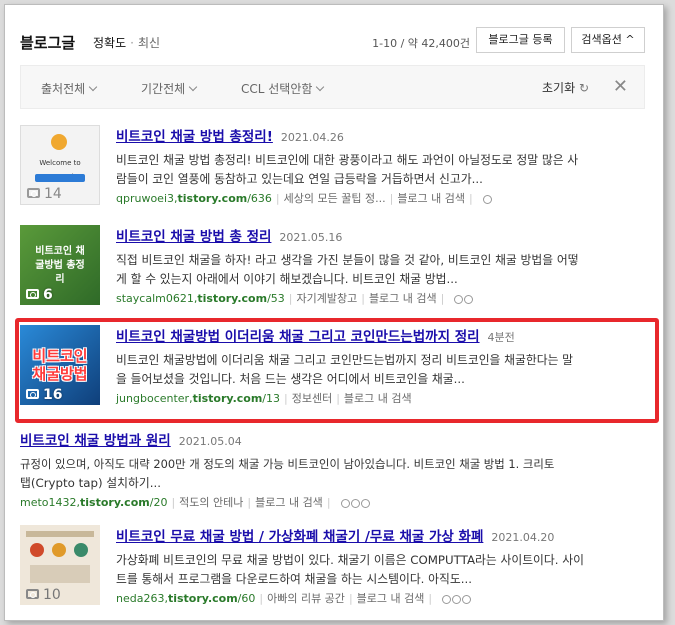 This screenshot has height=625, width=675. I want to click on result-title-link: 비트코인 채굴 방법 총 정리, so click(193, 237).